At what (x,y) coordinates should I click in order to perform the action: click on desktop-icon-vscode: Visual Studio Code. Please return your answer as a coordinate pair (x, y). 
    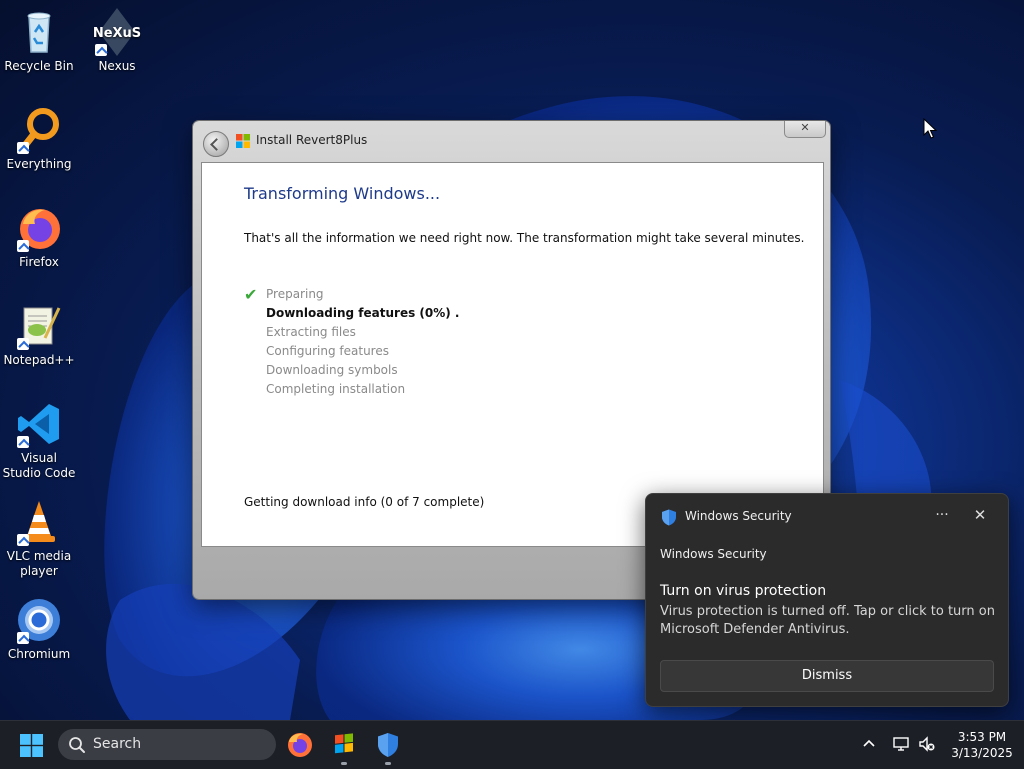
    Looking at the image, I should click on (39, 440).